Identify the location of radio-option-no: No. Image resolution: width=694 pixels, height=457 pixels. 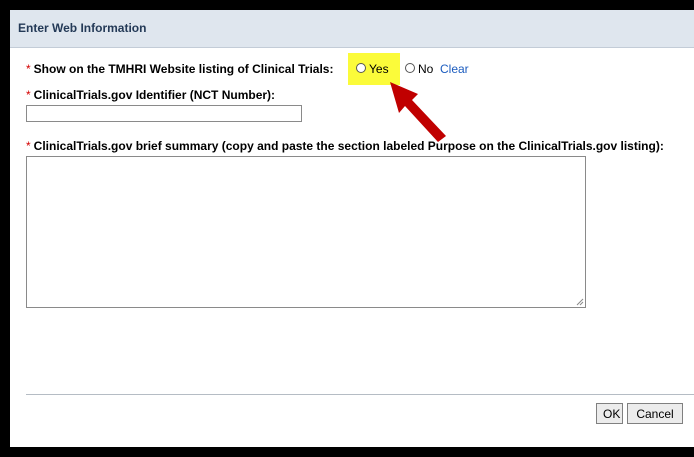
(419, 69).